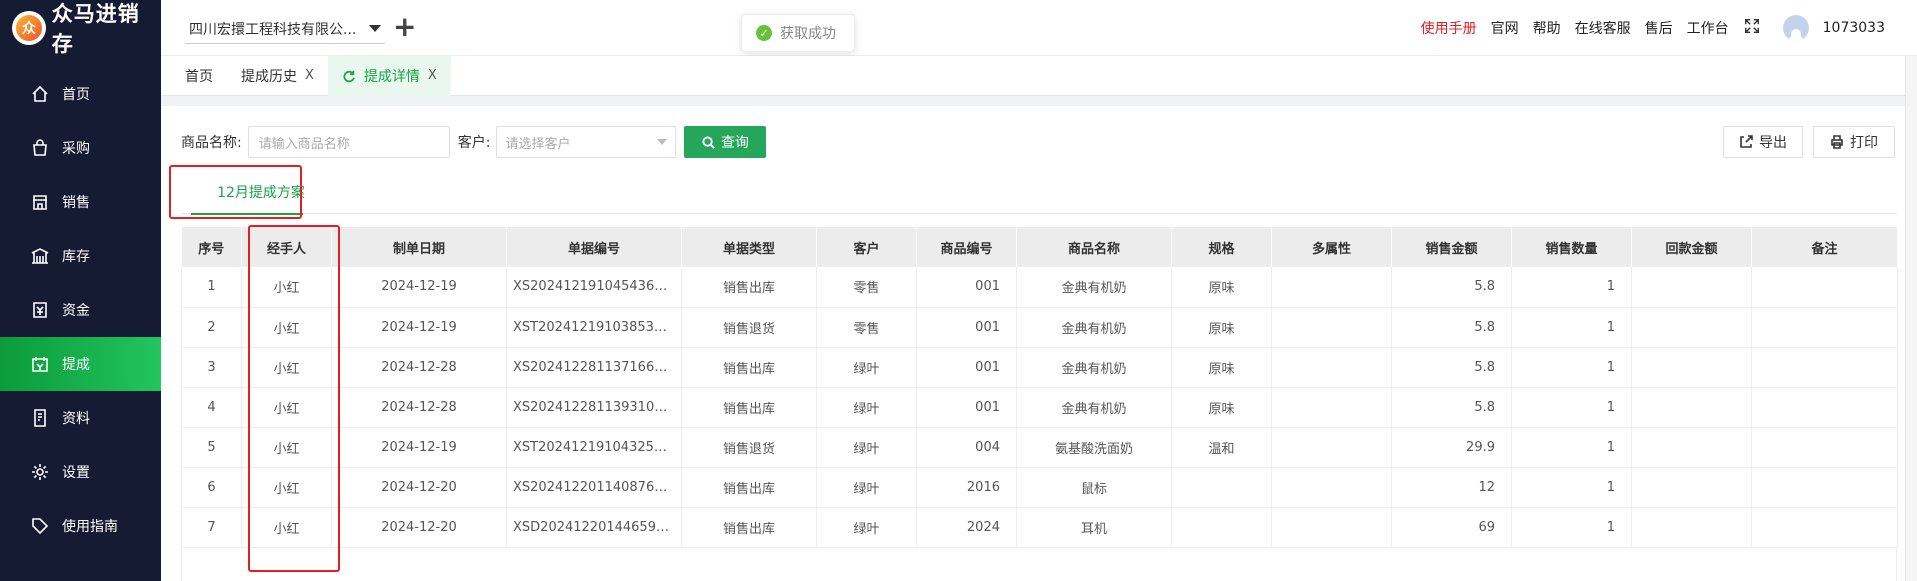  What do you see at coordinates (80, 148) in the screenshot?
I see `sidebar-item-purchase: 采购` at bounding box center [80, 148].